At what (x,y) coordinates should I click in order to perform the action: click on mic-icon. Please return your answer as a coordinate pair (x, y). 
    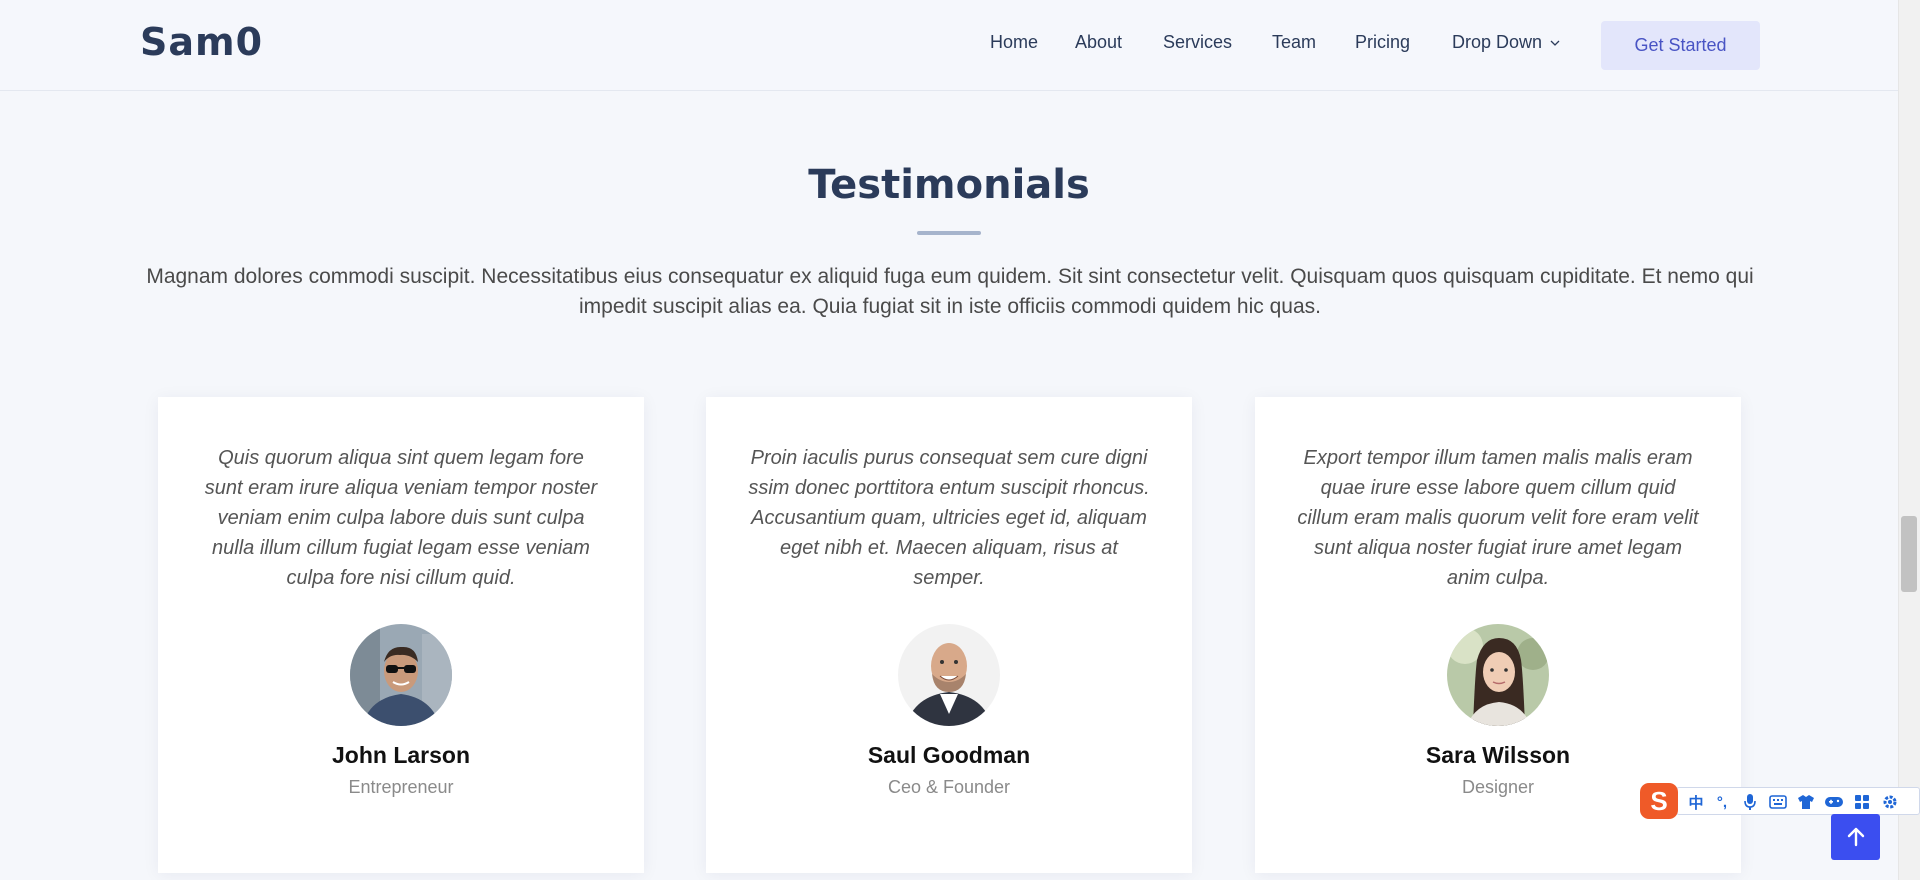
    Looking at the image, I should click on (1750, 802).